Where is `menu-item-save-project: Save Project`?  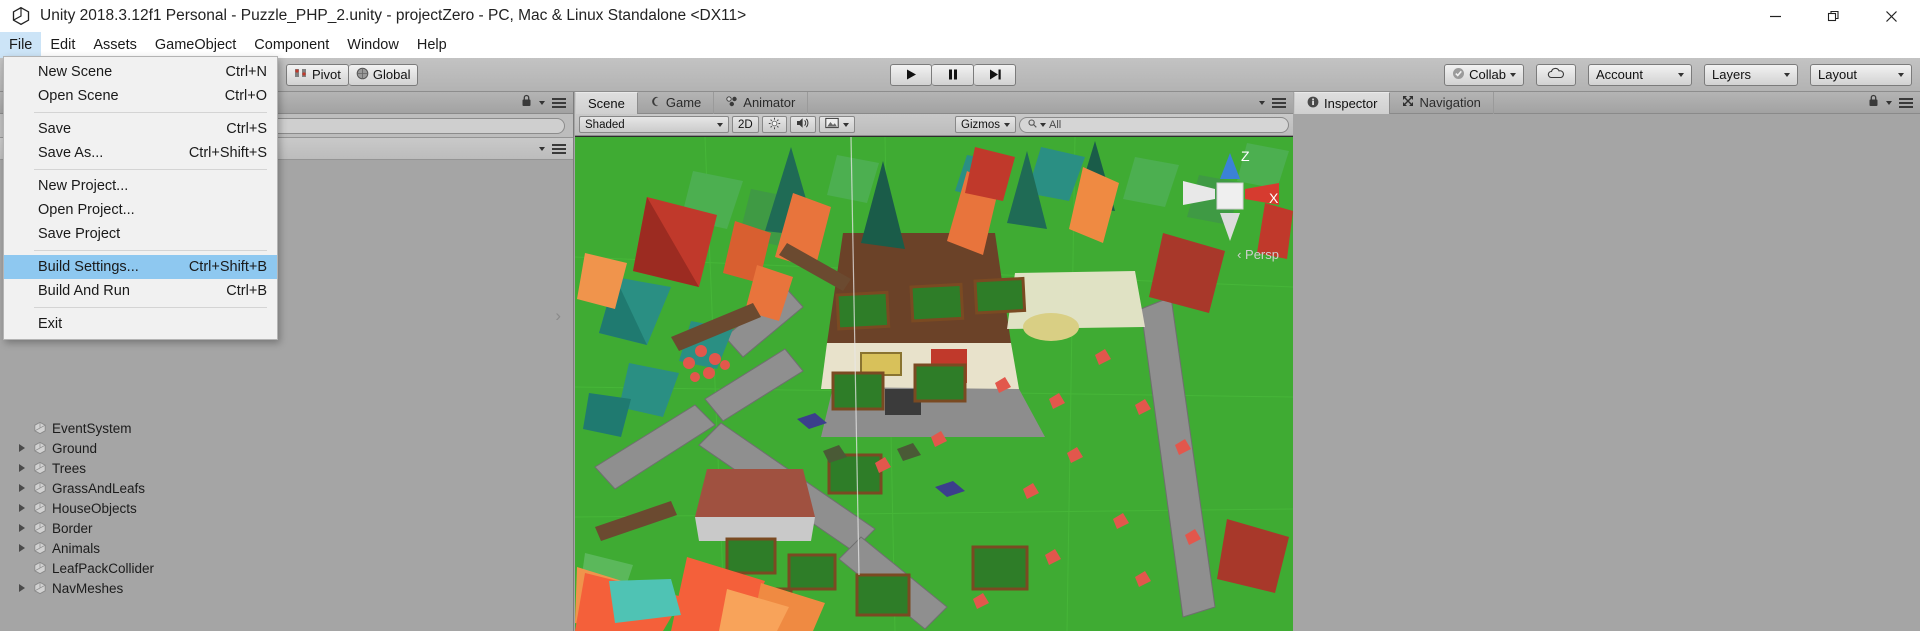 menu-item-save-project: Save Project is located at coordinates (140, 234).